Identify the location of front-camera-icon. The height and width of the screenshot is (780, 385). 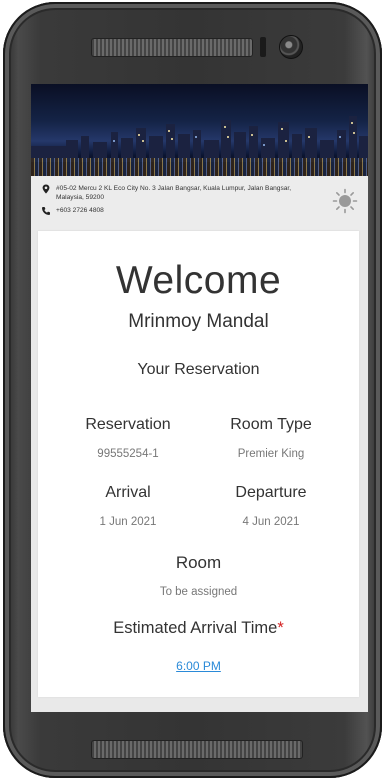
(291, 47).